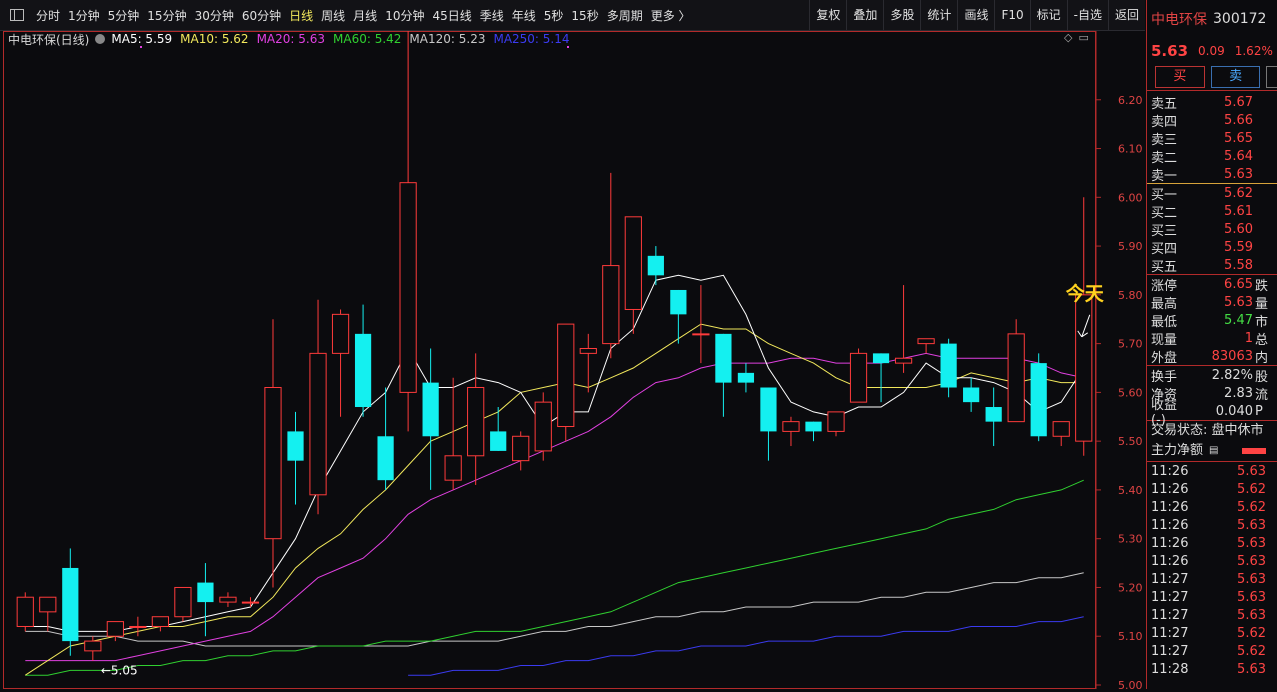  Describe the element at coordinates (1068, 37) in the screenshot. I see `diamond-icon: ◇` at that location.